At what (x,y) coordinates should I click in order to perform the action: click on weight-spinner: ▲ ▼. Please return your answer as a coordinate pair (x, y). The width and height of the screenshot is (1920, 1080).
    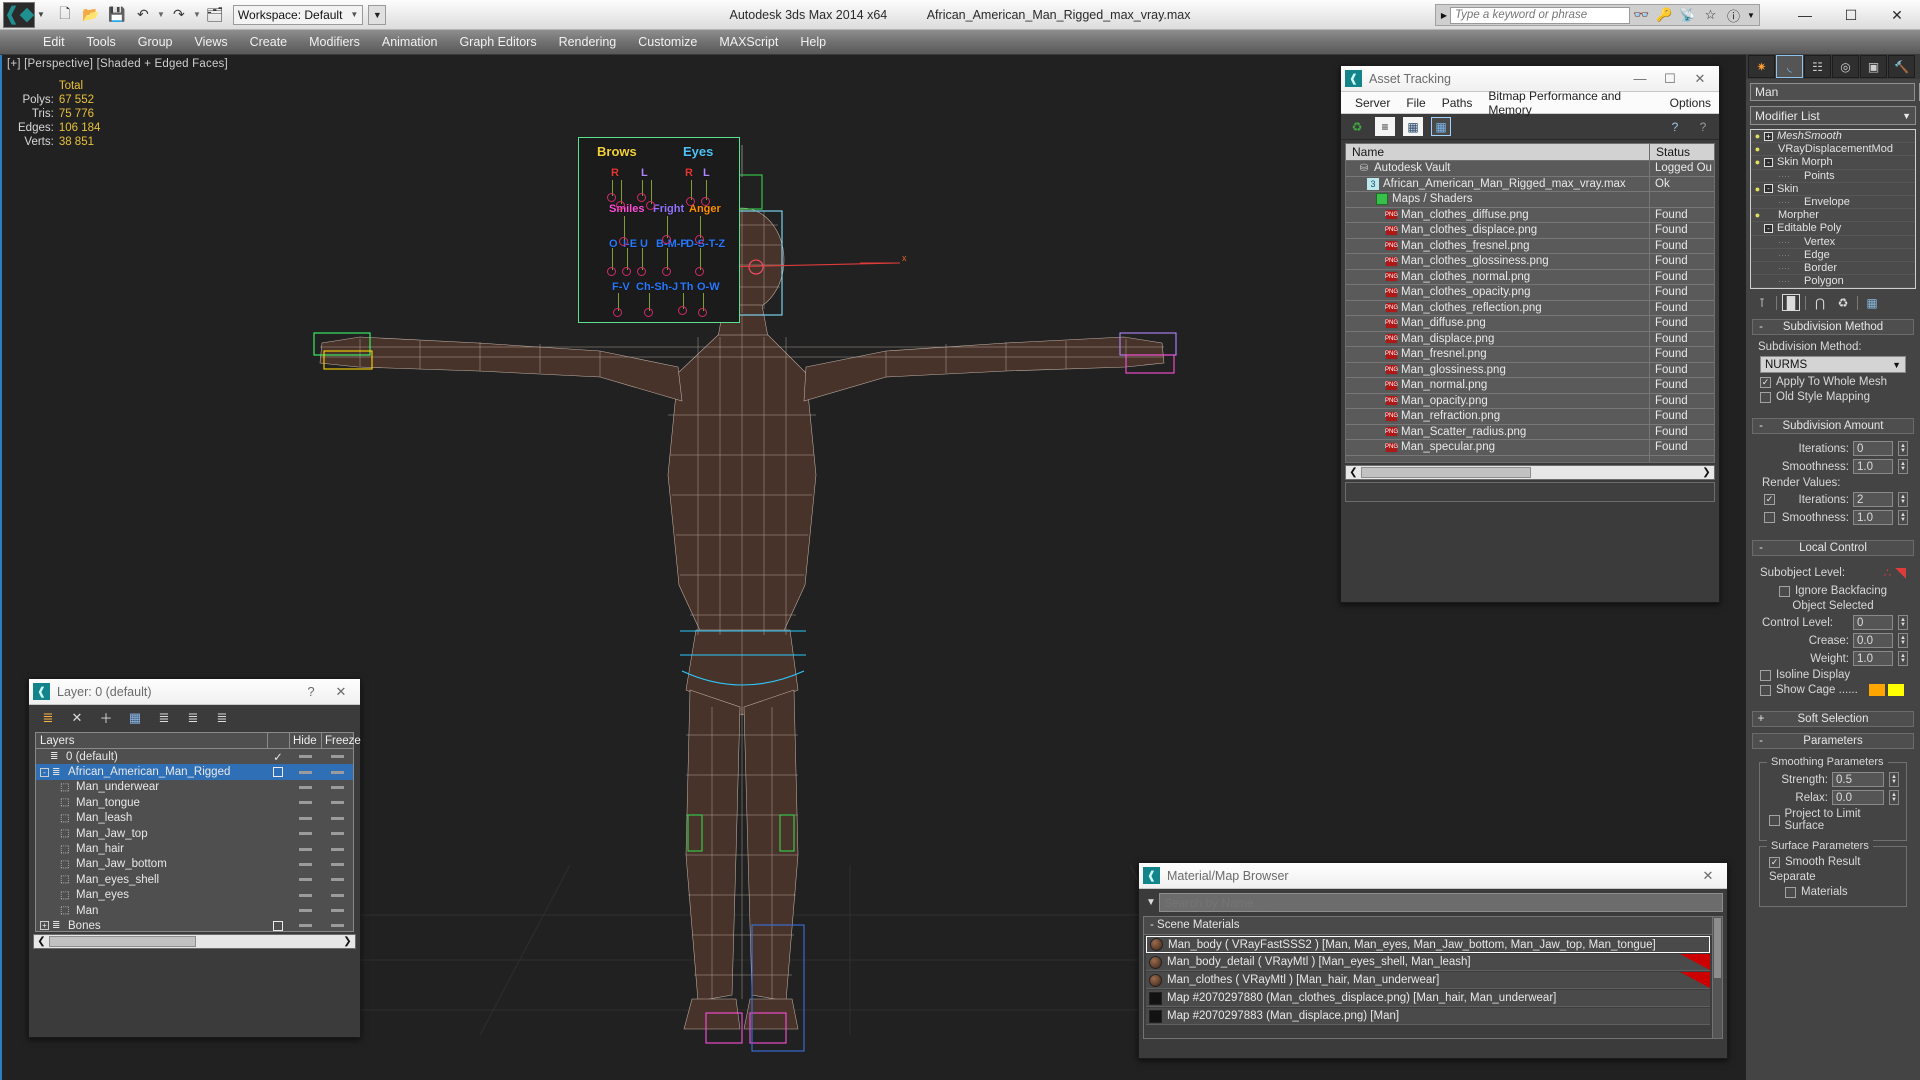
    Looking at the image, I should click on (1903, 658).